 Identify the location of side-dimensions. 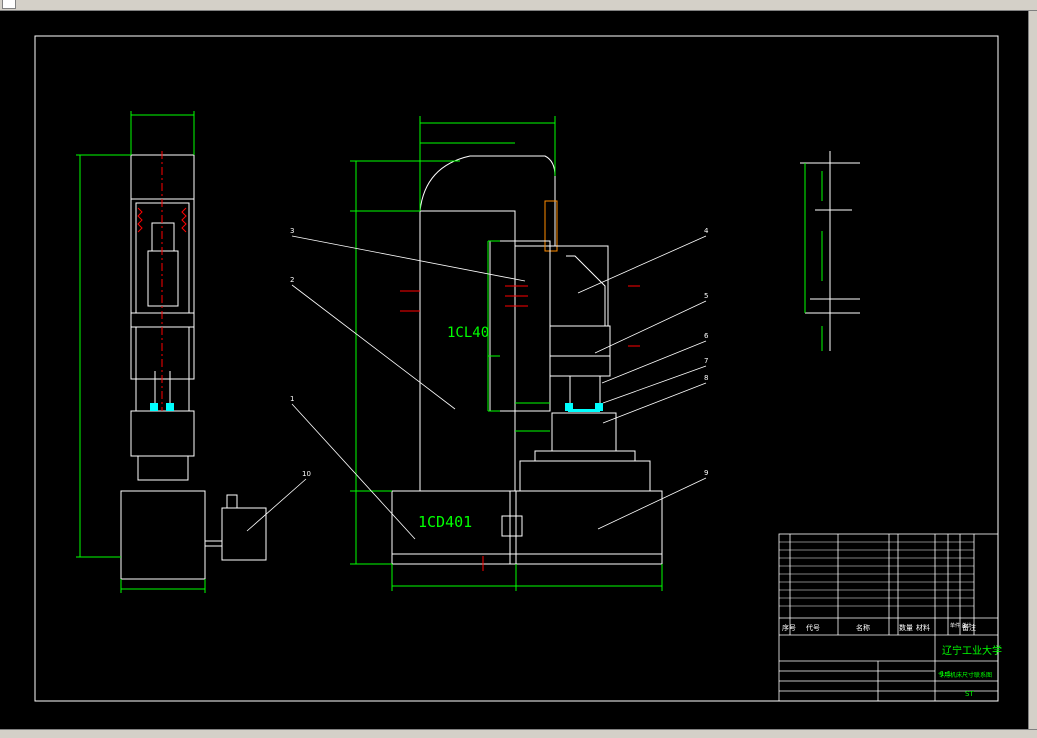
(141, 352).